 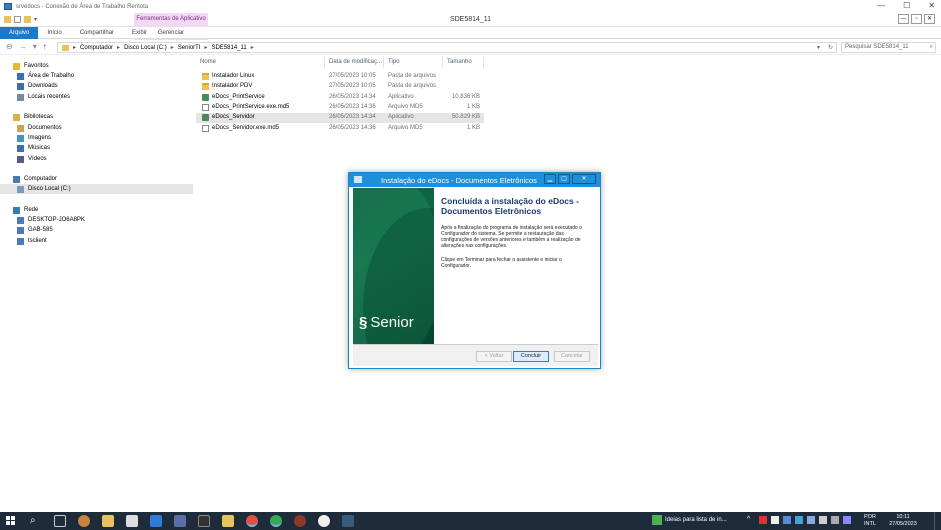 What do you see at coordinates (564, 179) in the screenshot?
I see `dialog-maximize-button: ▢` at bounding box center [564, 179].